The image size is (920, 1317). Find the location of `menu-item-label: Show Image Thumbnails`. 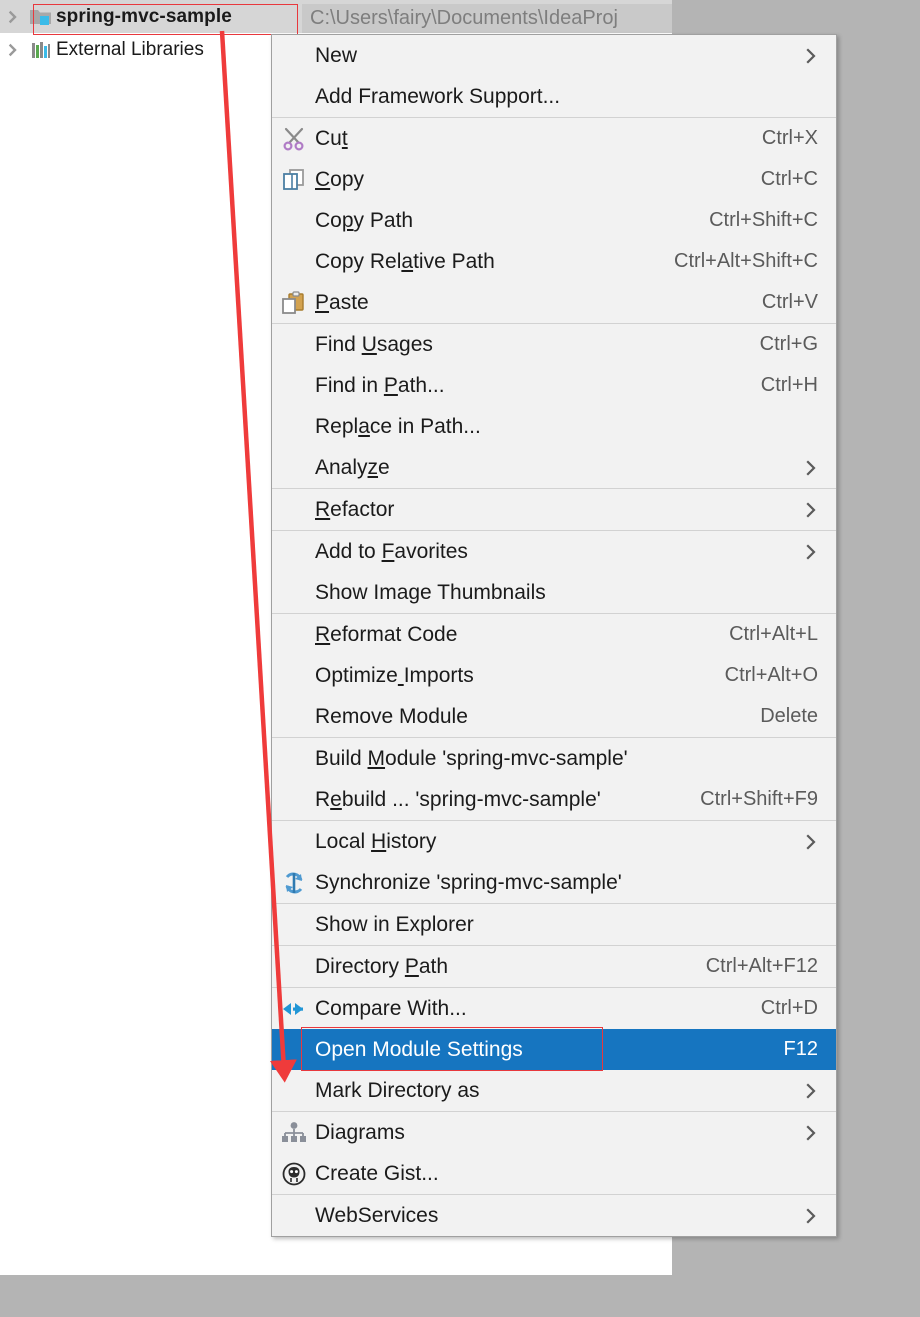

menu-item-label: Show Image Thumbnails is located at coordinates (430, 592).